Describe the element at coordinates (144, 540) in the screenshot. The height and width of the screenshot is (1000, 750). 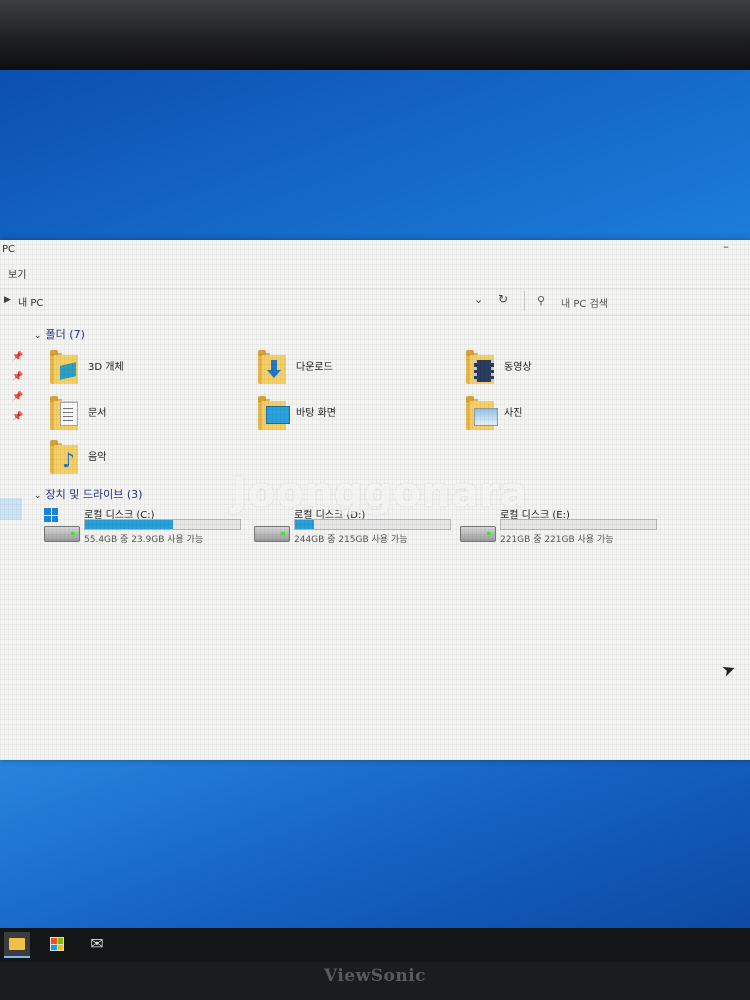
I see `drive-free-space: 55.4GB 중 23.9GB 사용 가능` at that location.